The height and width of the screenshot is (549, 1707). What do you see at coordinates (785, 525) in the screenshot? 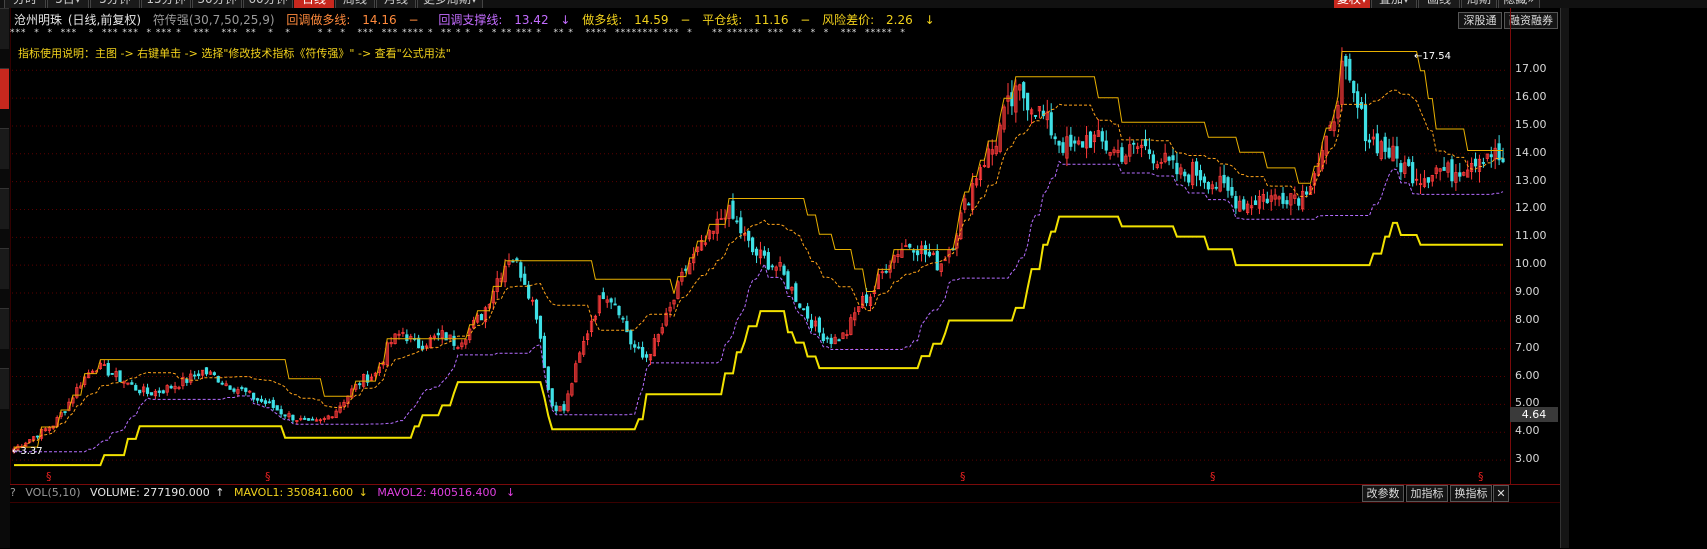
I see `volume-panel` at bounding box center [785, 525].